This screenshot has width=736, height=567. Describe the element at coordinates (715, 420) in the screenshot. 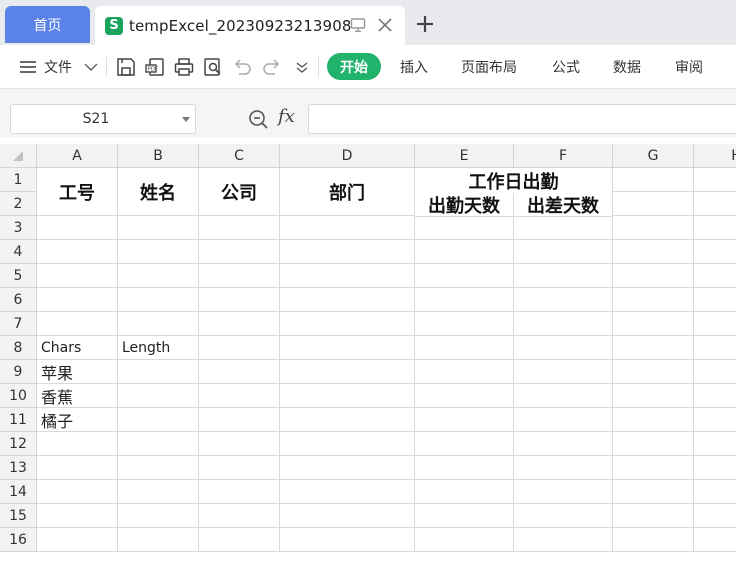

I see `cell-h11` at that location.